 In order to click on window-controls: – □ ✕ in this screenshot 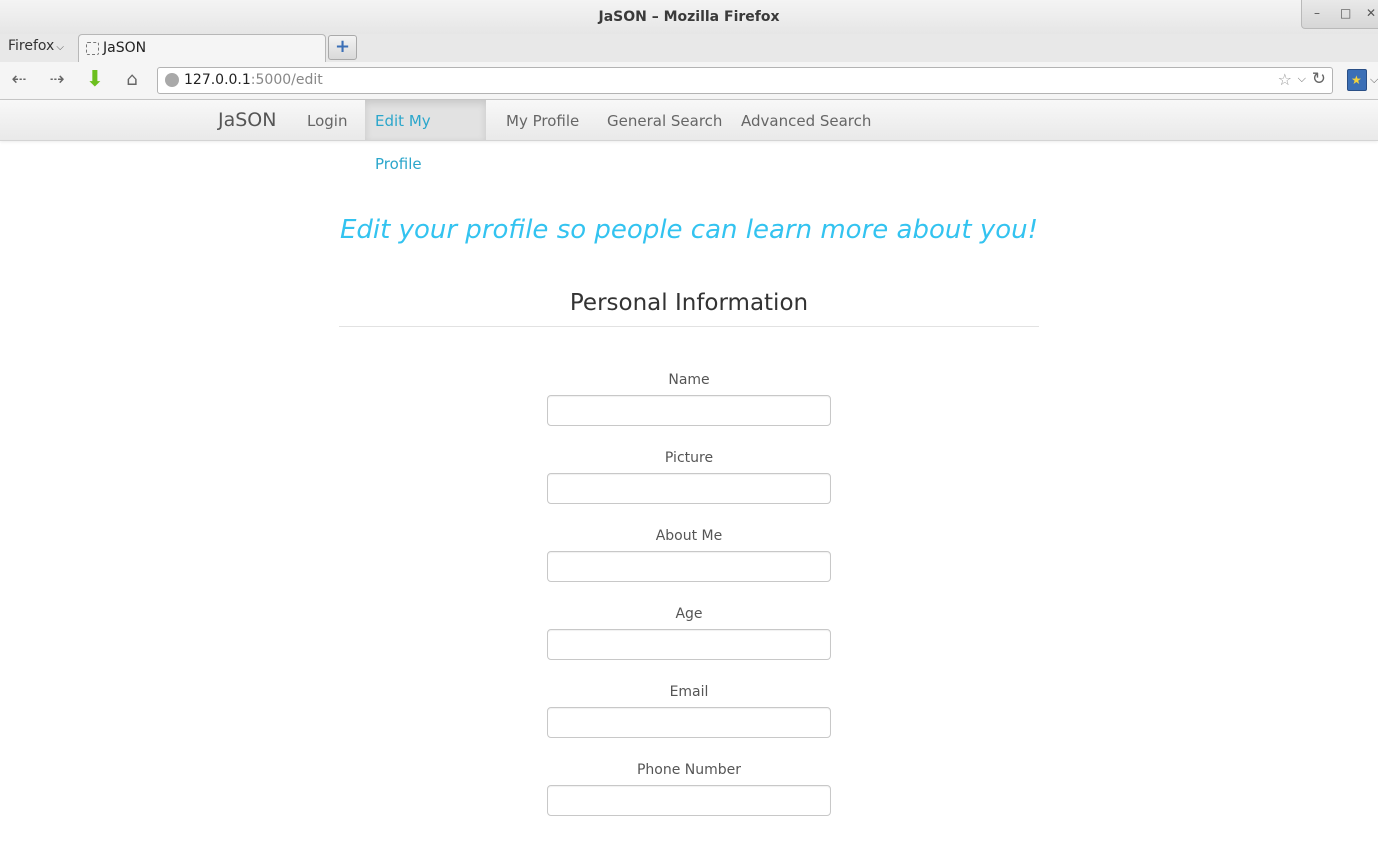, I will do `click(1339, 14)`.